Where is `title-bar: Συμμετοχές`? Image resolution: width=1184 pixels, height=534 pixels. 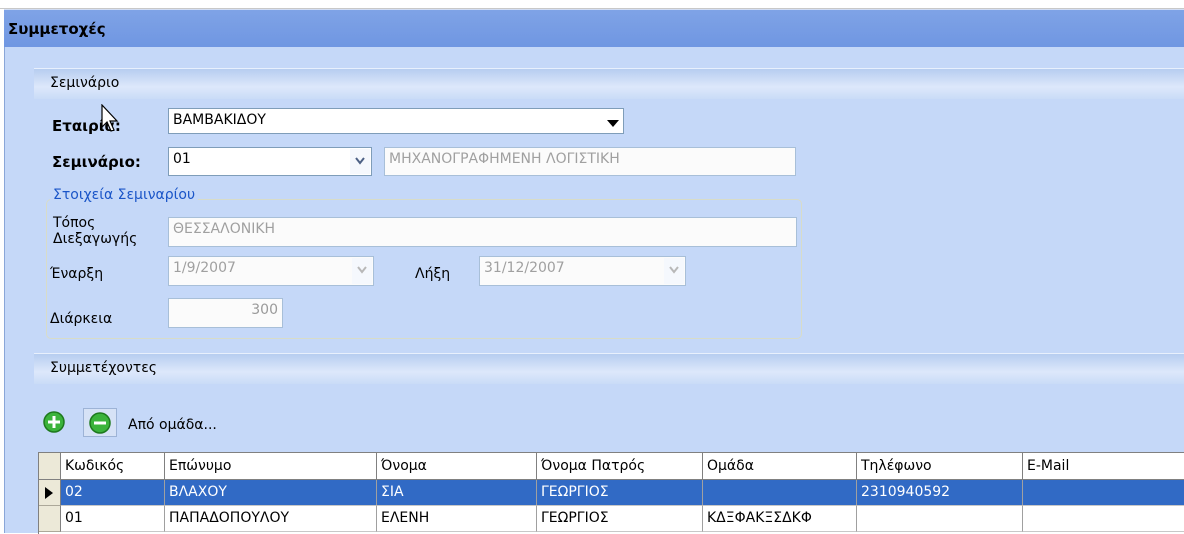
title-bar: Συμμετοχές is located at coordinates (594, 28).